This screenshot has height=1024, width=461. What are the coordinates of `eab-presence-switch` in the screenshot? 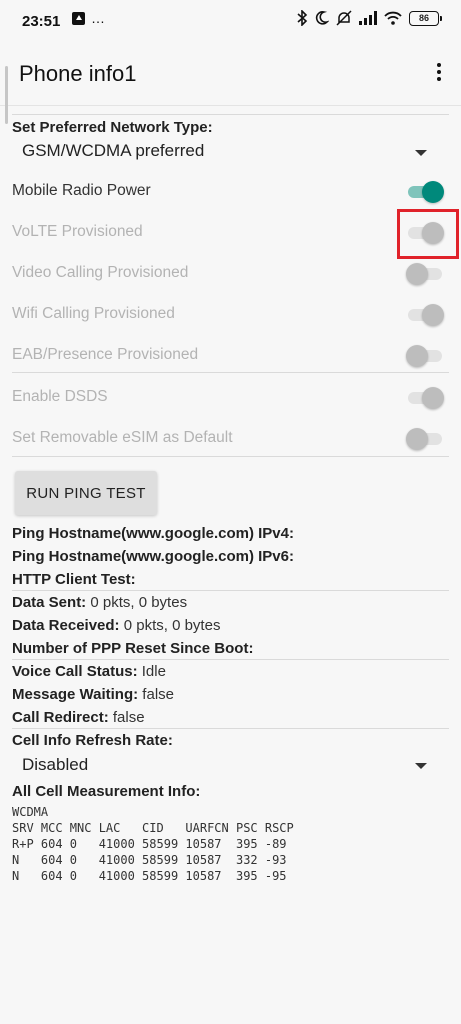 It's located at (425, 356).